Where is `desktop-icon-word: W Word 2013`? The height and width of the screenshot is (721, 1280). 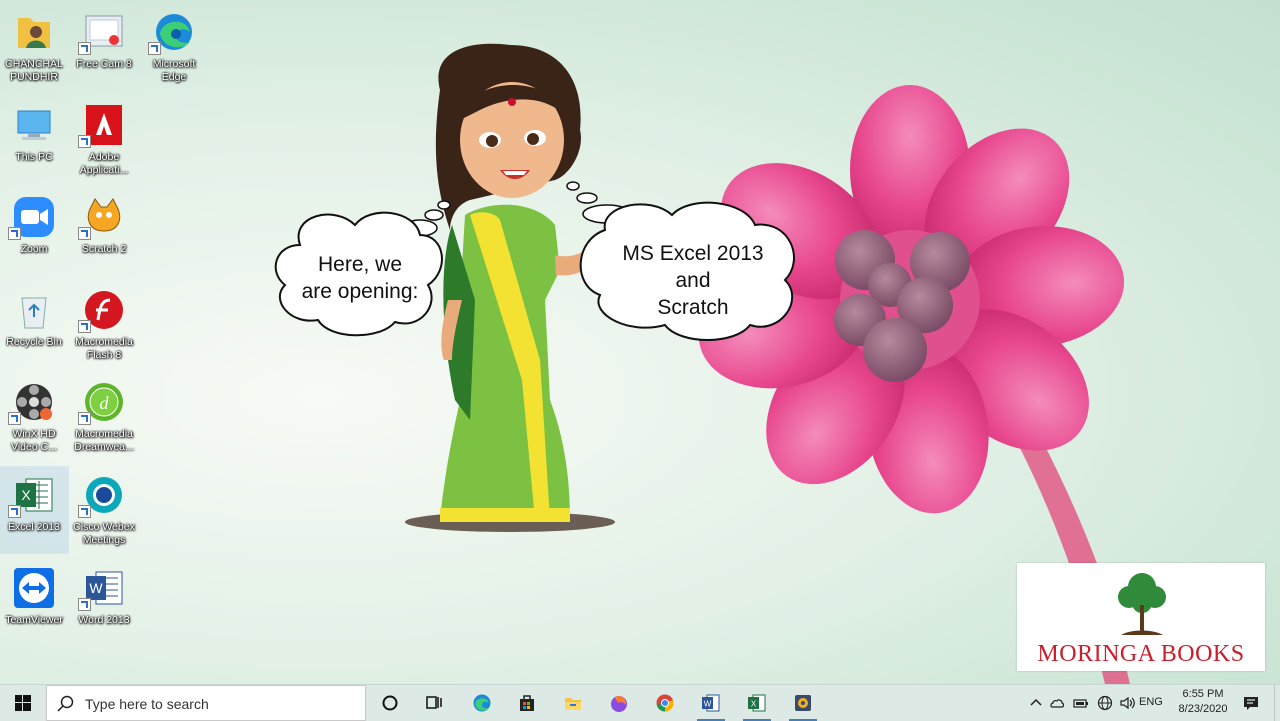 desktop-icon-word: W Word 2013 is located at coordinates (104, 603).